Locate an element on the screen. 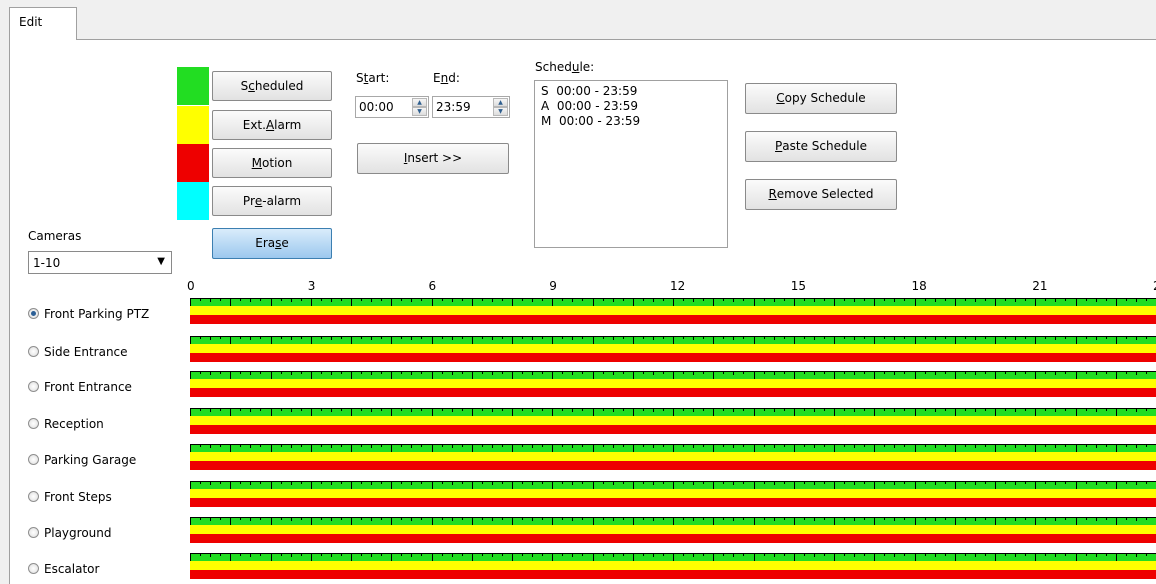 The image size is (1156, 584). remove-selected-button-label: Remove Selected is located at coordinates (821, 194).